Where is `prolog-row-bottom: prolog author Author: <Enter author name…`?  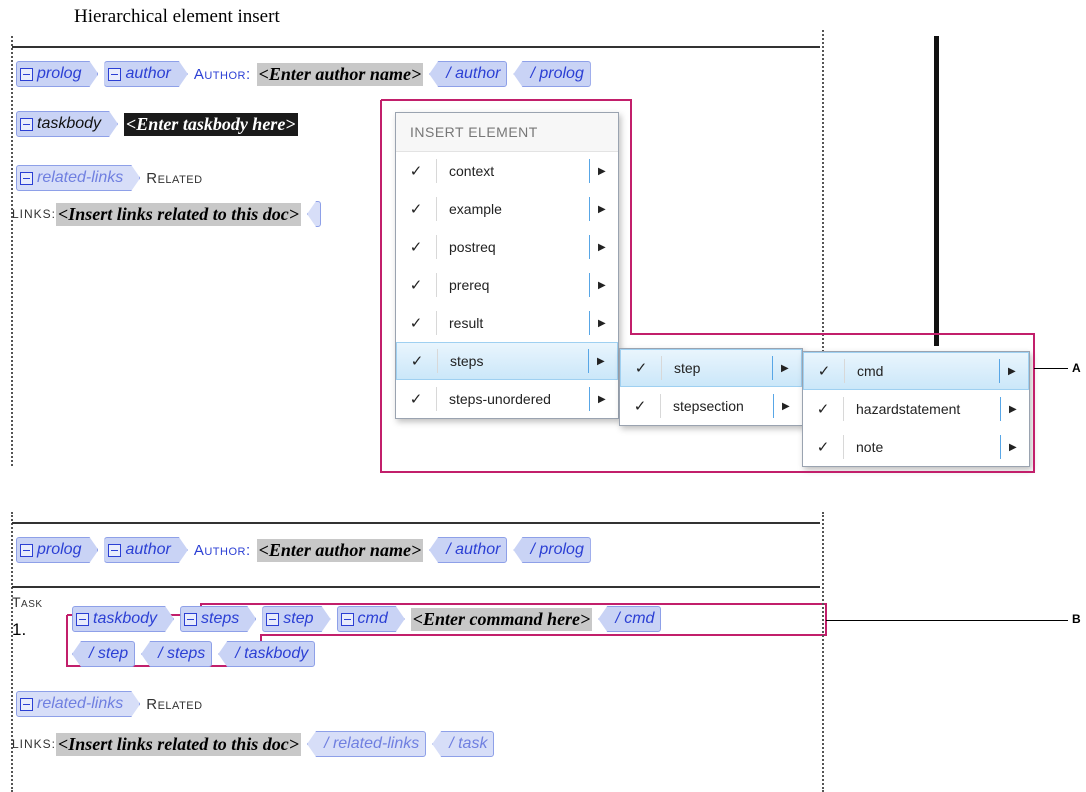 prolog-row-bottom: prolog author Author: <Enter author name… is located at coordinates (306, 550).